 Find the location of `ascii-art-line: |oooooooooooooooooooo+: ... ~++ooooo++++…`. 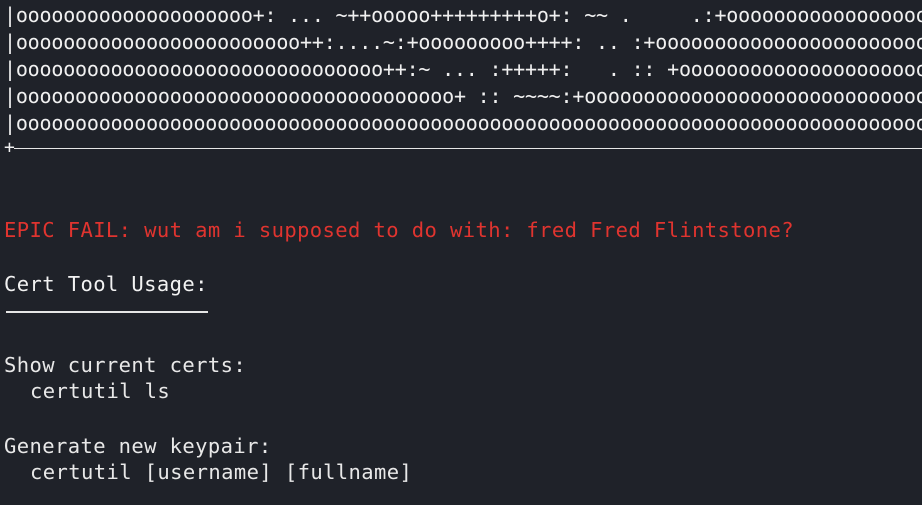

ascii-art-line: |oooooooooooooooooooo+: ... ~++ooooo++++… is located at coordinates (463, 15).